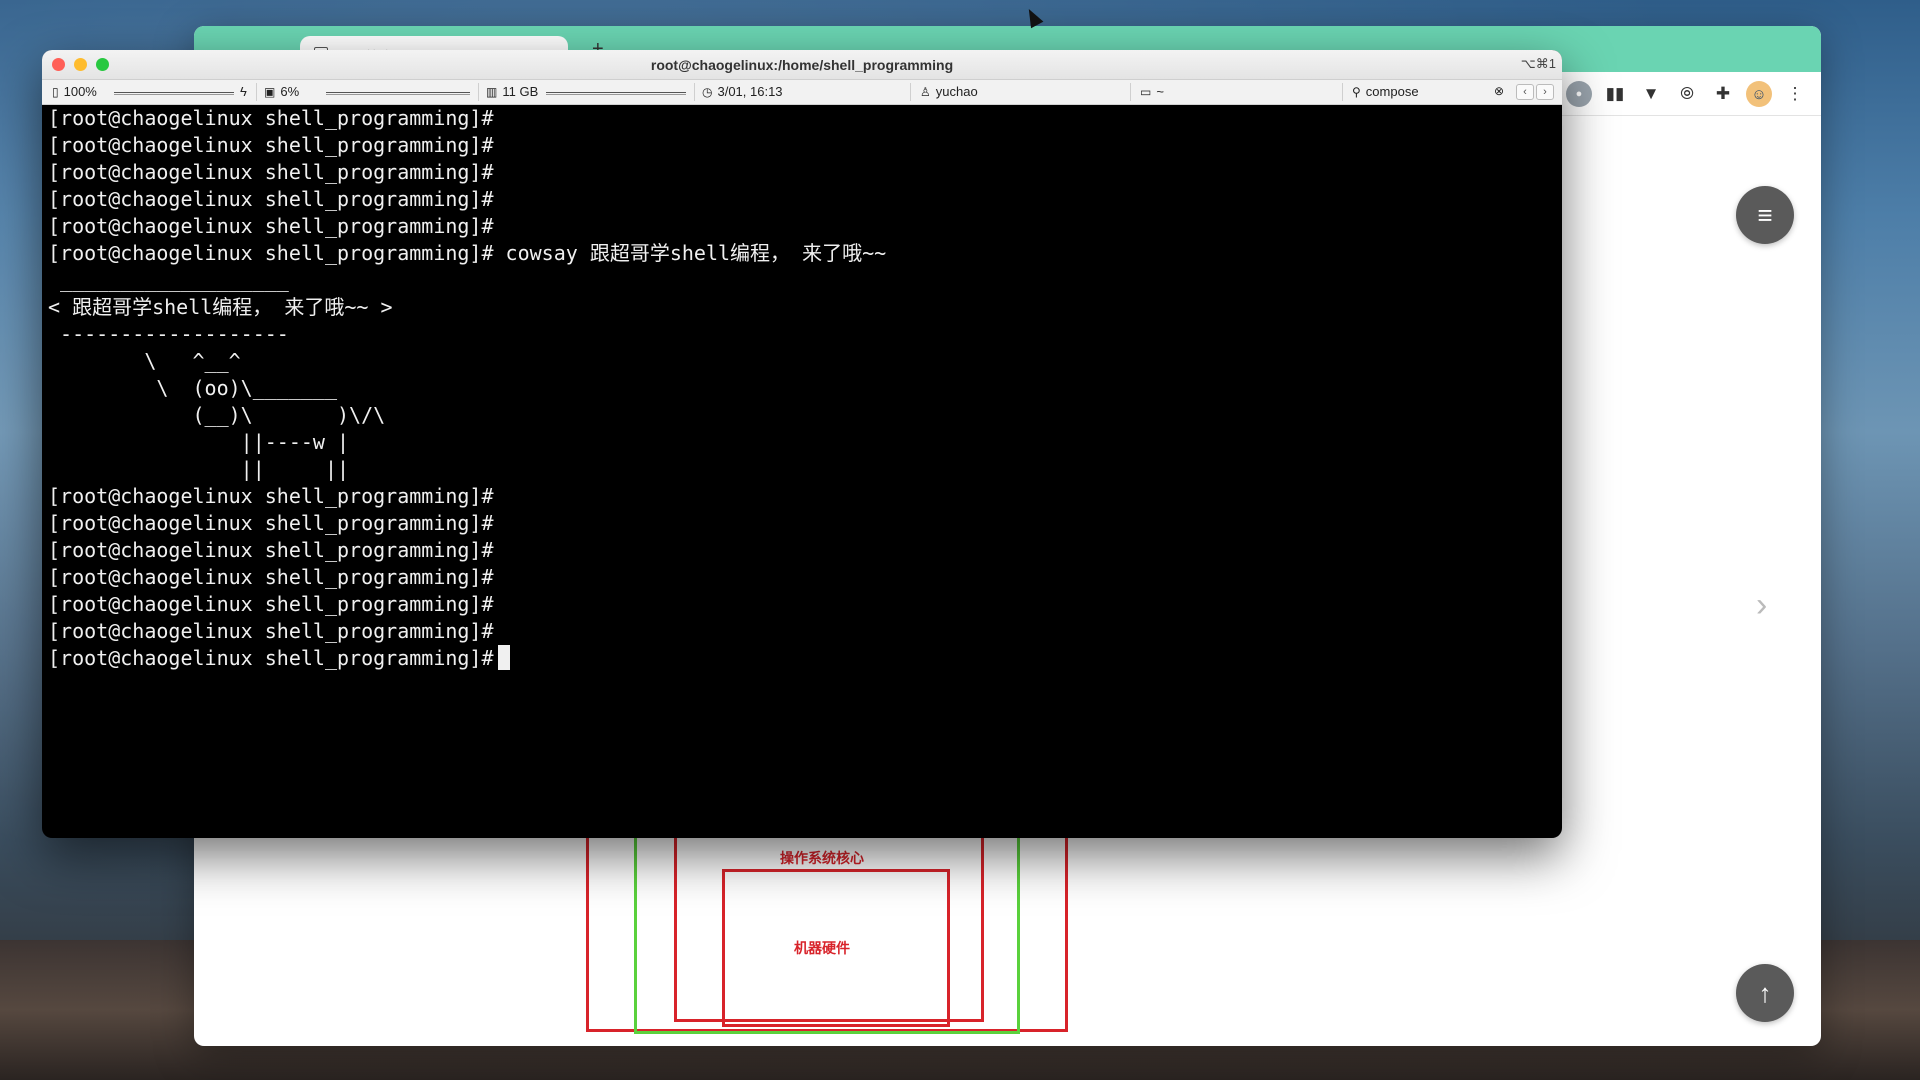 The width and height of the screenshot is (1920, 1080). Describe the element at coordinates (290, 91) in the screenshot. I see `cpu-value: 6%` at that location.